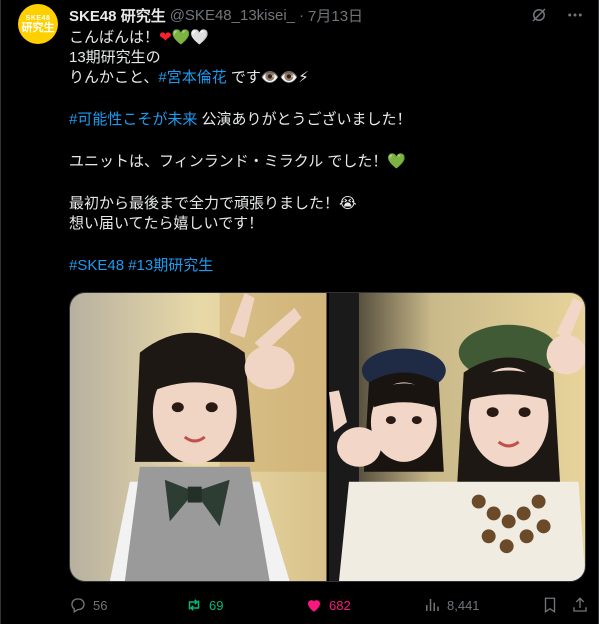  I want to click on like-heart-icon, so click(314, 606).